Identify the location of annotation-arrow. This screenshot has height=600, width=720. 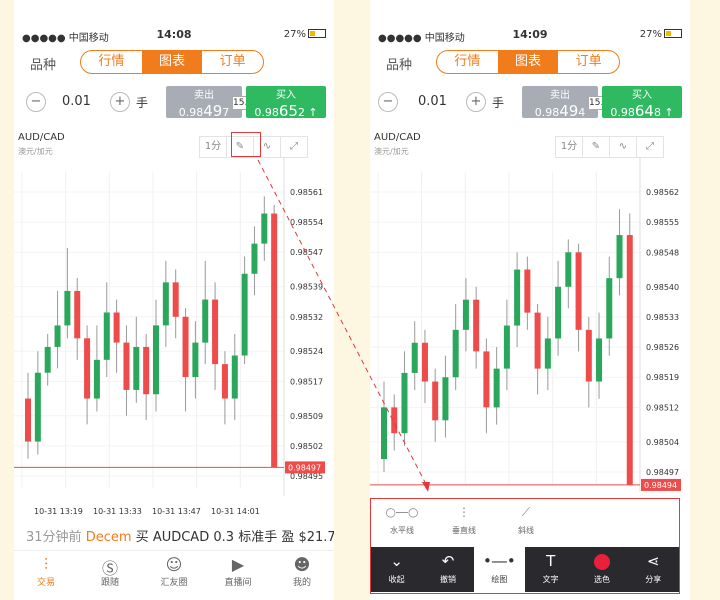
(343, 325).